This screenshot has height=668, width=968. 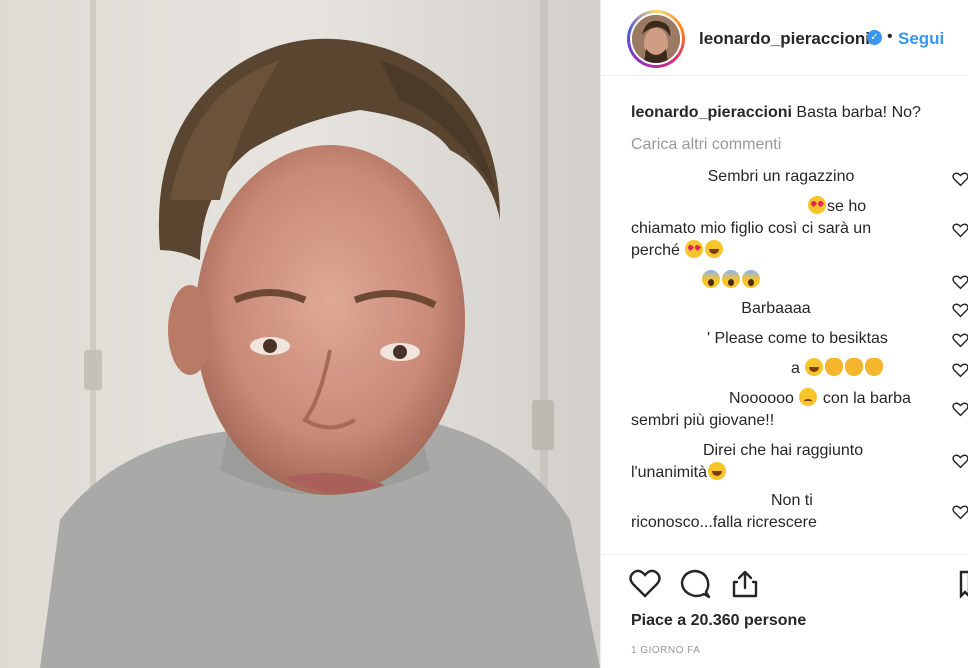 What do you see at coordinates (645, 584) in the screenshot?
I see `heart-outline-icon` at bounding box center [645, 584].